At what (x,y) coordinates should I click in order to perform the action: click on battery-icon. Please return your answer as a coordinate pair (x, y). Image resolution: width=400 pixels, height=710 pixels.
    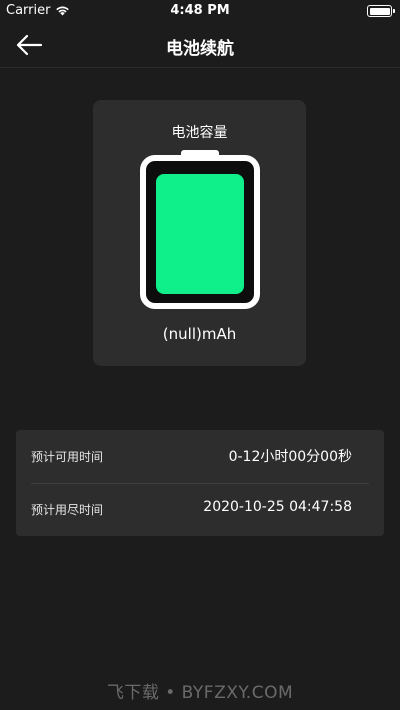
    Looking at the image, I should click on (381, 11).